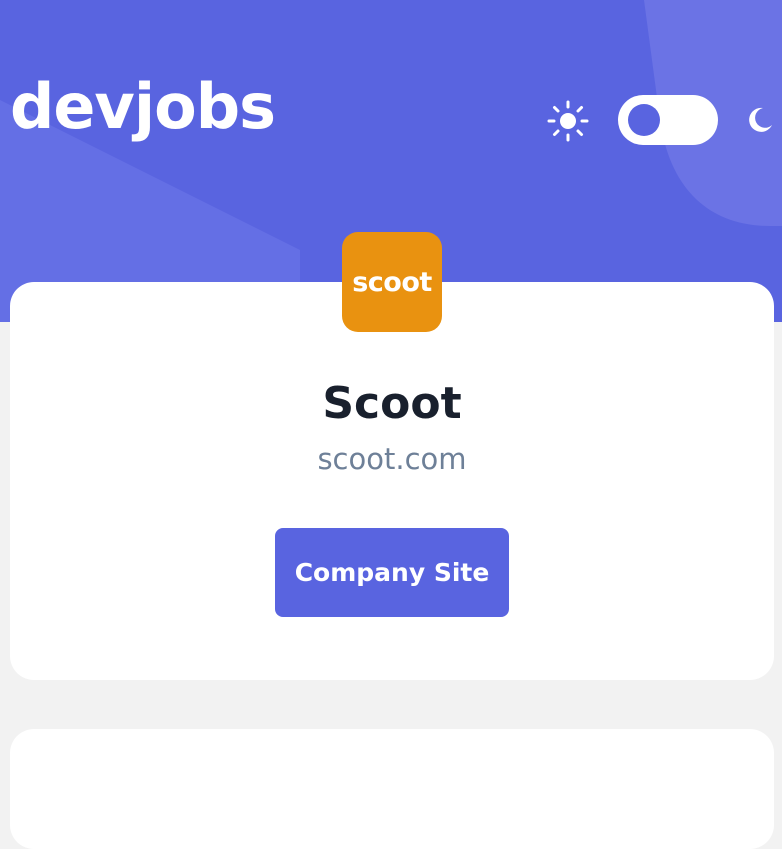  Describe the element at coordinates (760, 119) in the screenshot. I see `moon-icon` at that location.